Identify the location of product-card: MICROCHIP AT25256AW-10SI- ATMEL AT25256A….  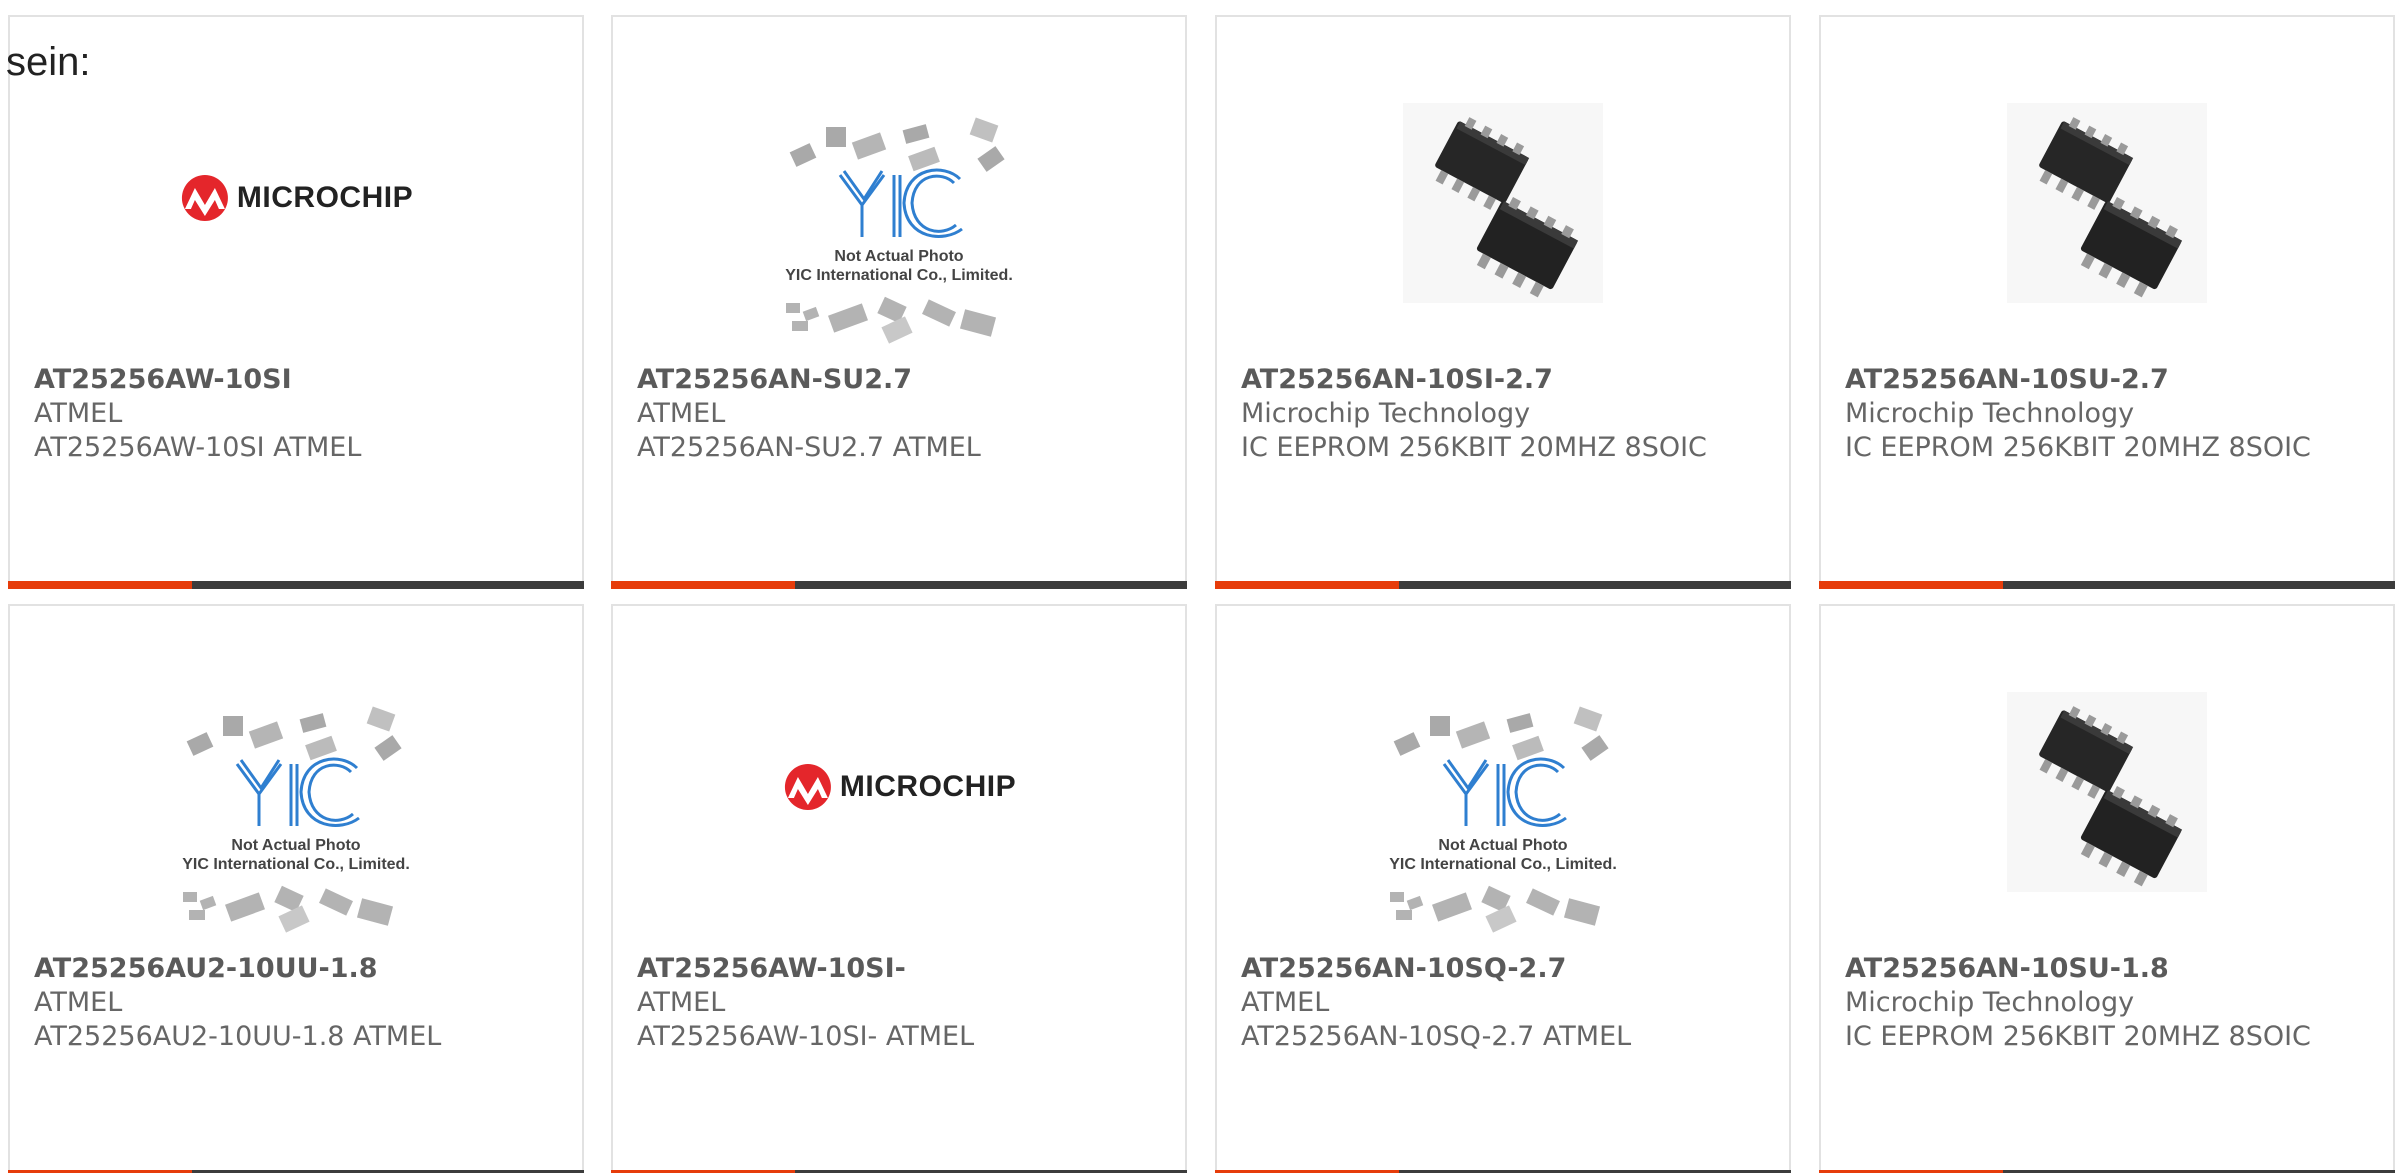
(899, 888).